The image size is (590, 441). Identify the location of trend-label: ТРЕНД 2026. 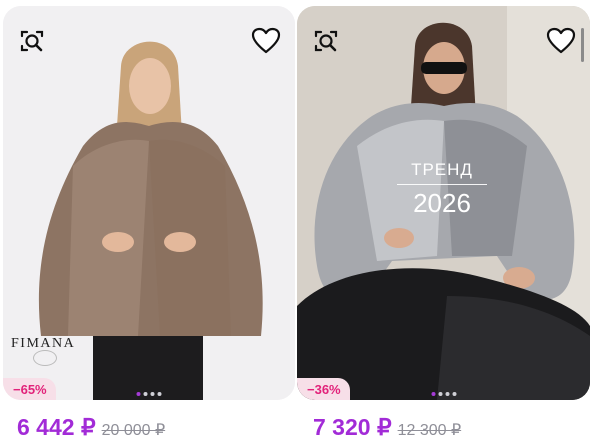
(442, 189).